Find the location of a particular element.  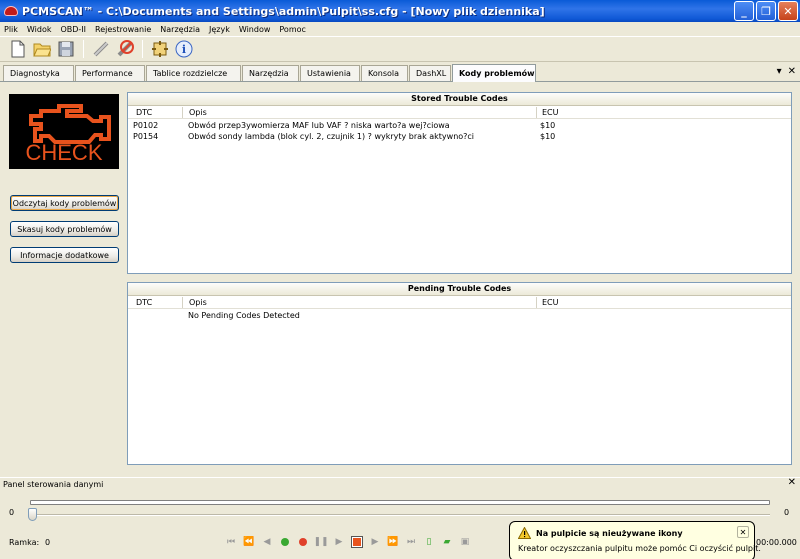

menu-plik: Plik is located at coordinates (11, 29).